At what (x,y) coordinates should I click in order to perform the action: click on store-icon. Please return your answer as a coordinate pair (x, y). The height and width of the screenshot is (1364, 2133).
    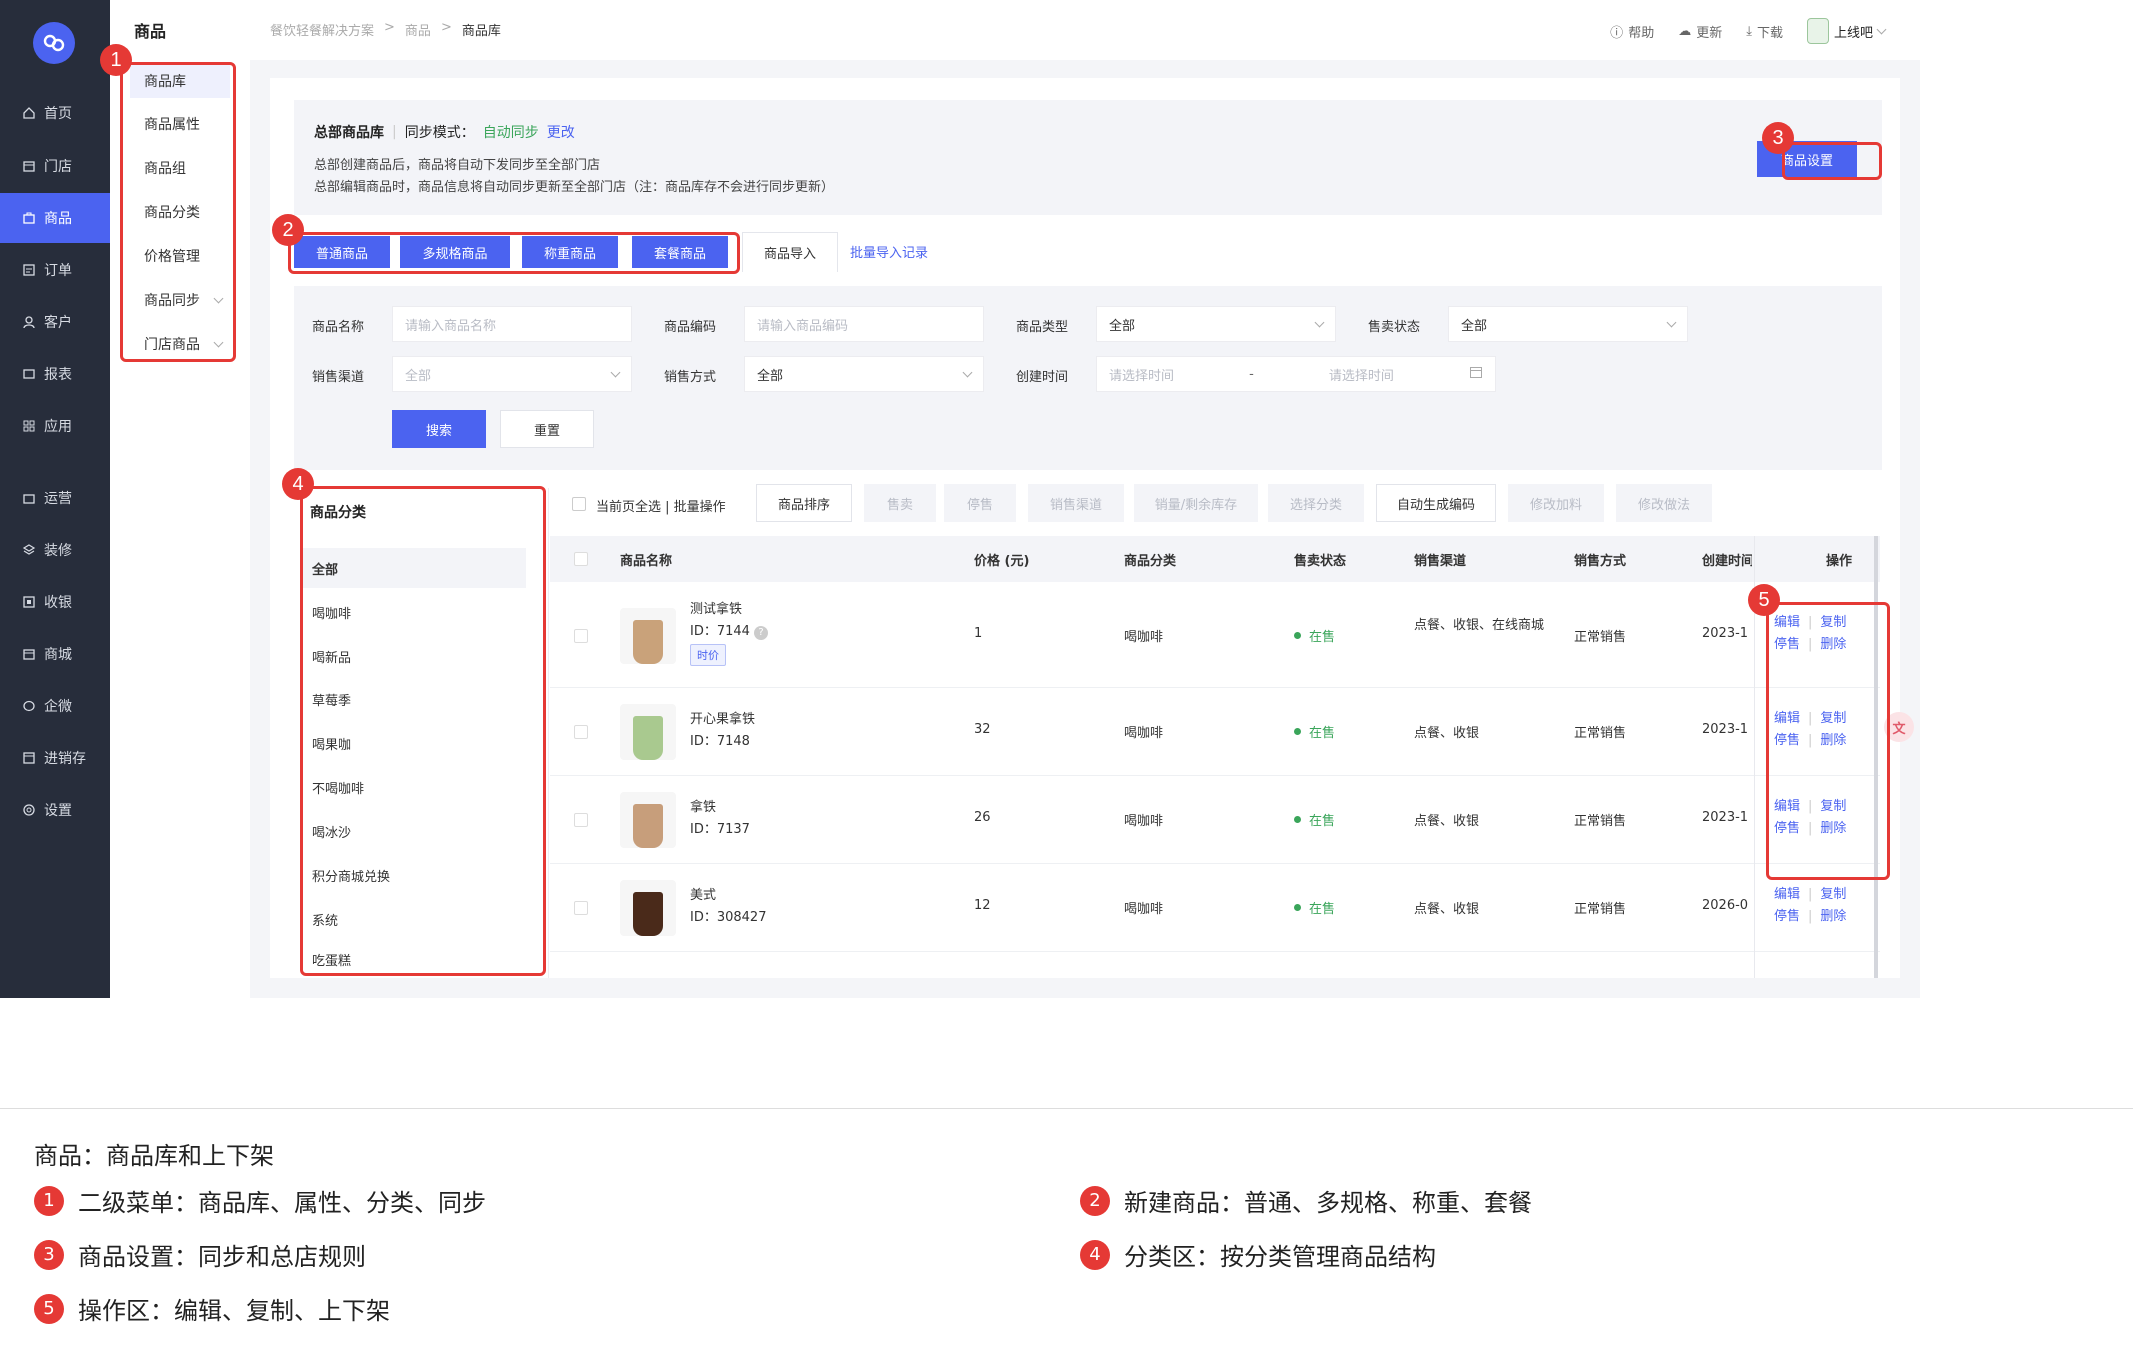
    Looking at the image, I should click on (29, 166).